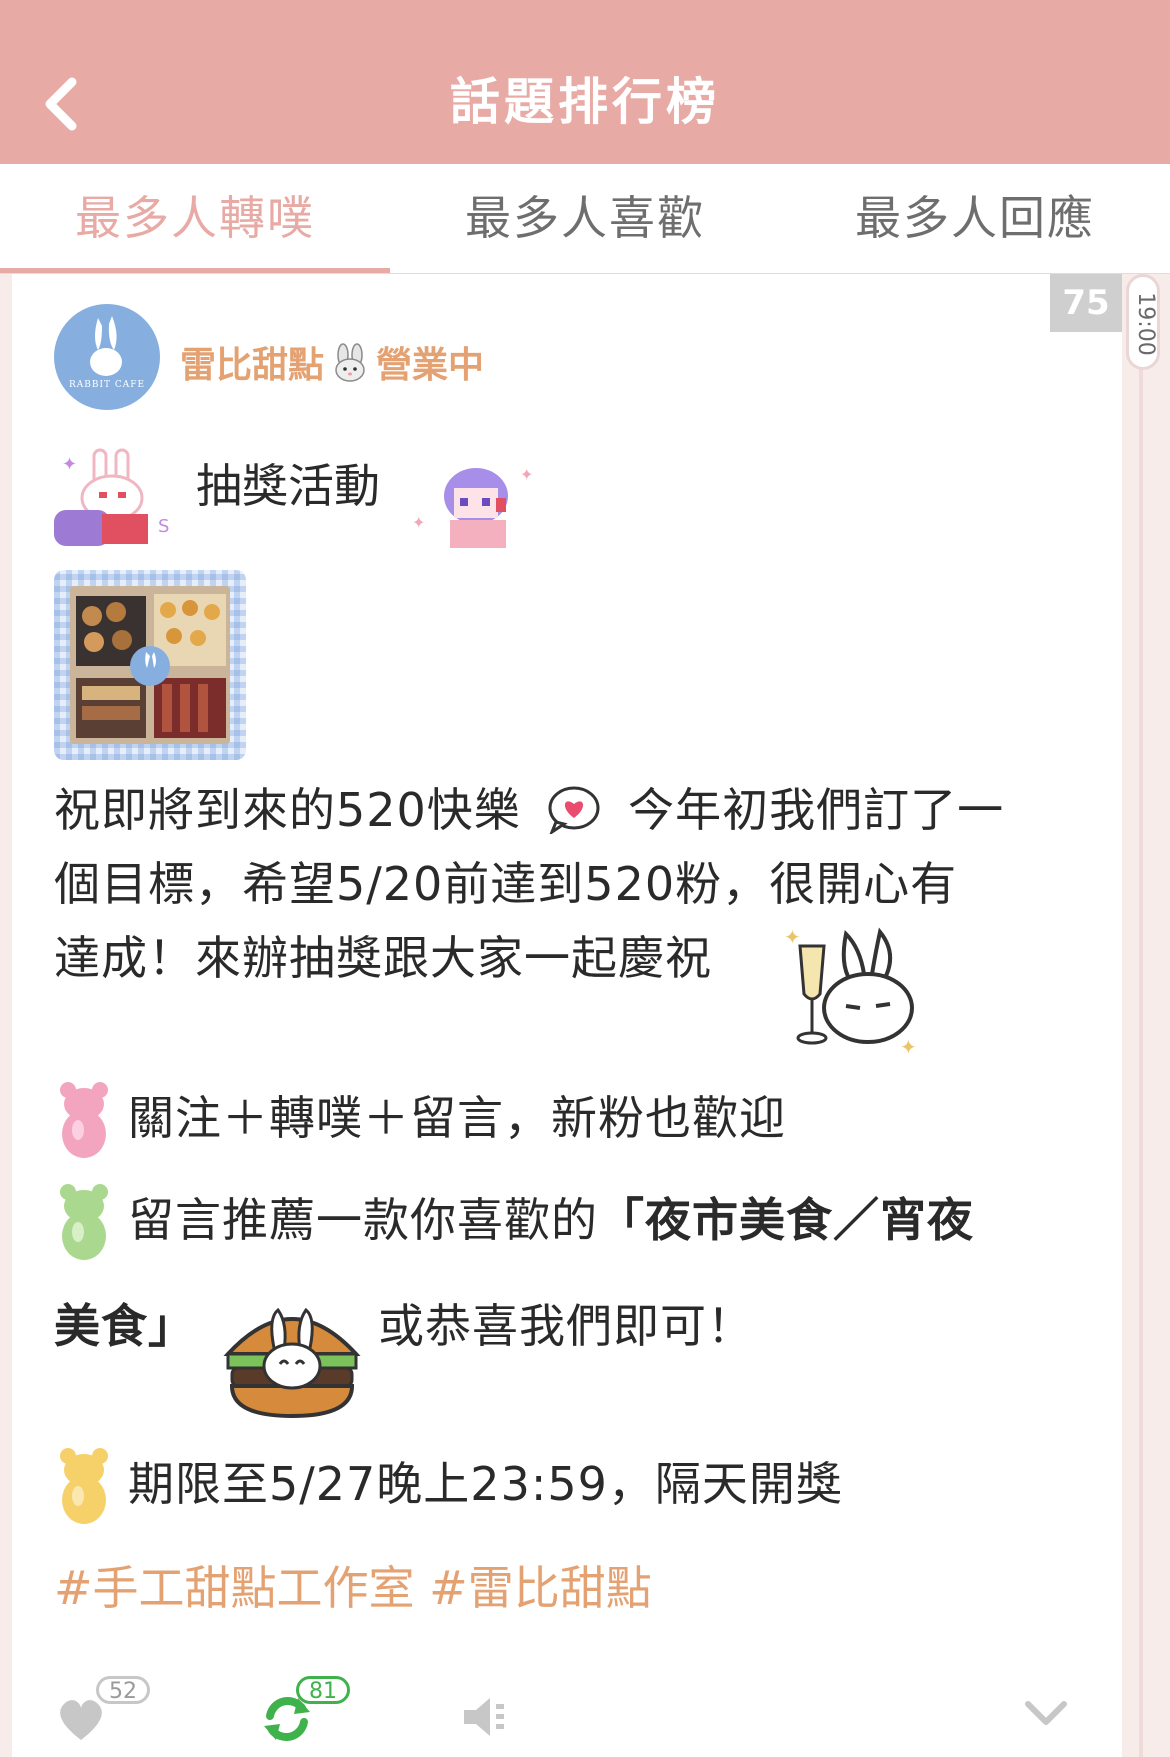 The image size is (1170, 1757). Describe the element at coordinates (529, 807) in the screenshot. I see `post-body-line: 祝即將到來的520快樂 今年初我們訂了一` at that location.